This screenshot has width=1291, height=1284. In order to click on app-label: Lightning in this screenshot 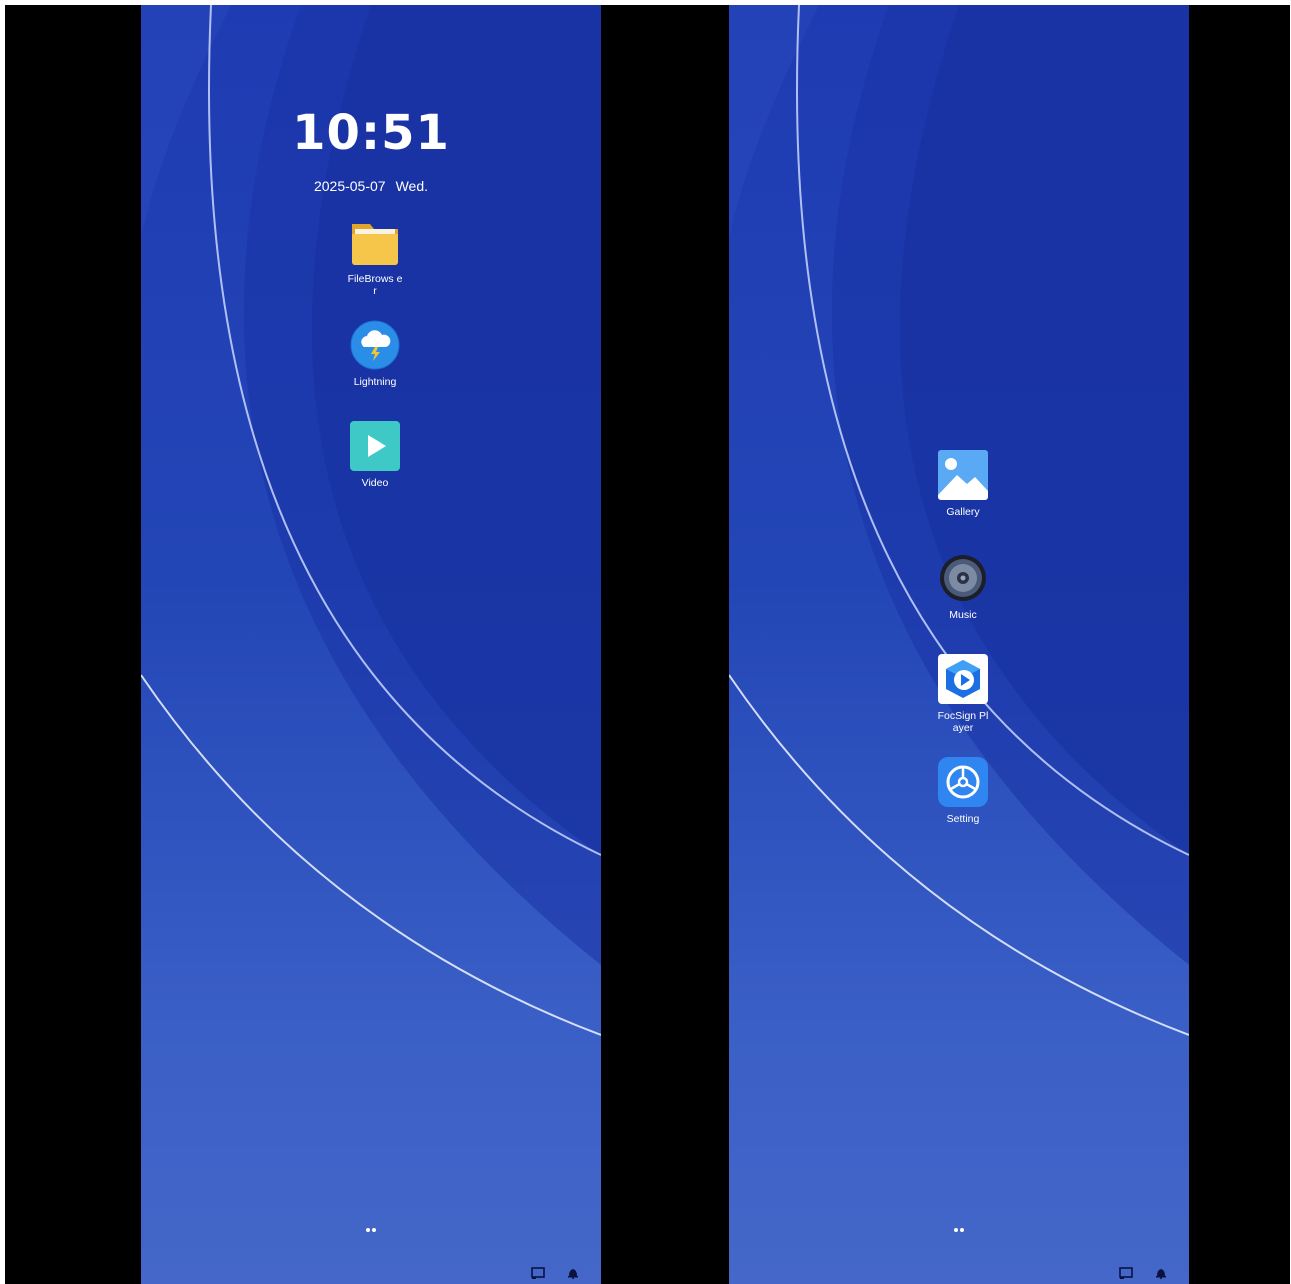, I will do `click(375, 382)`.